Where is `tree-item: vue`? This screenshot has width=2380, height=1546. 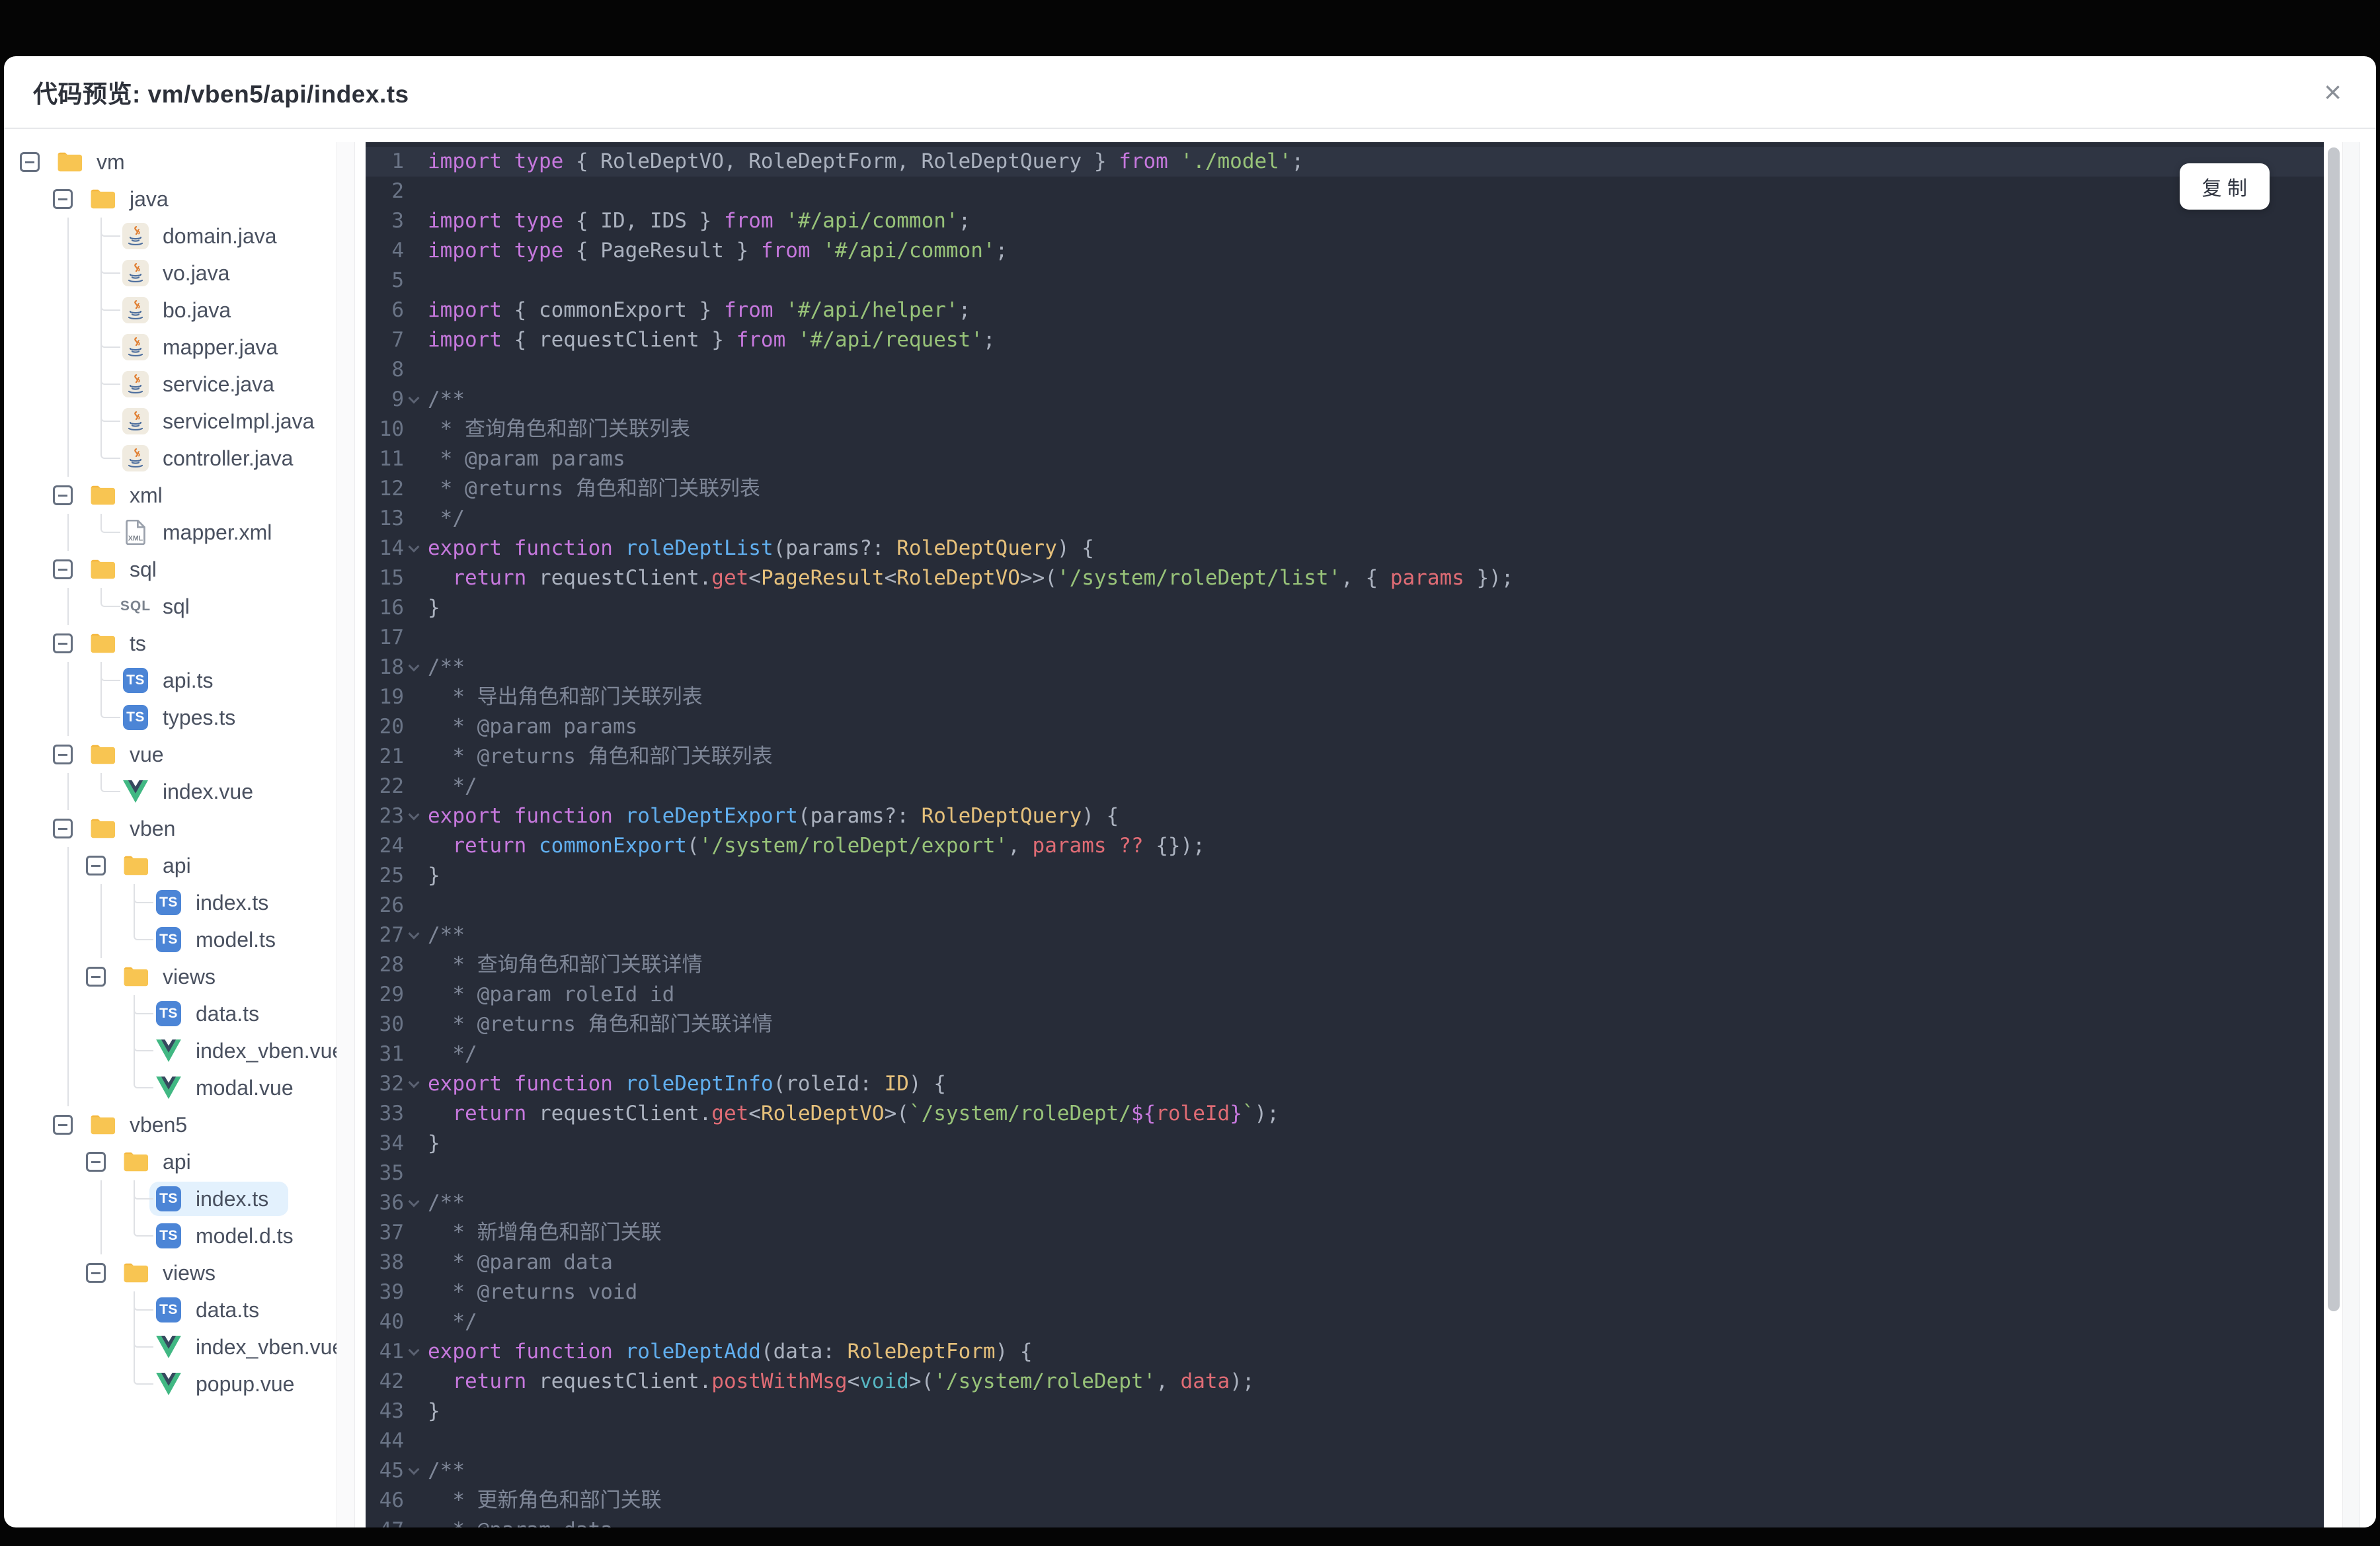
tree-item: vue is located at coordinates (133, 754).